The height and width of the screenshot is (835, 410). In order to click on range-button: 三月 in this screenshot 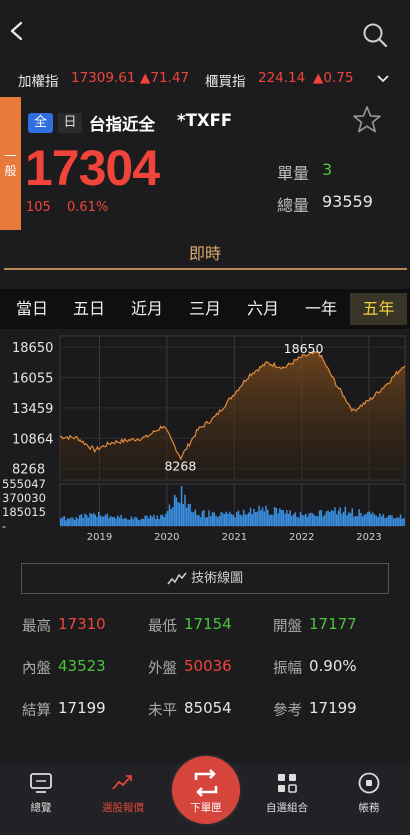, I will do `click(205, 309)`.